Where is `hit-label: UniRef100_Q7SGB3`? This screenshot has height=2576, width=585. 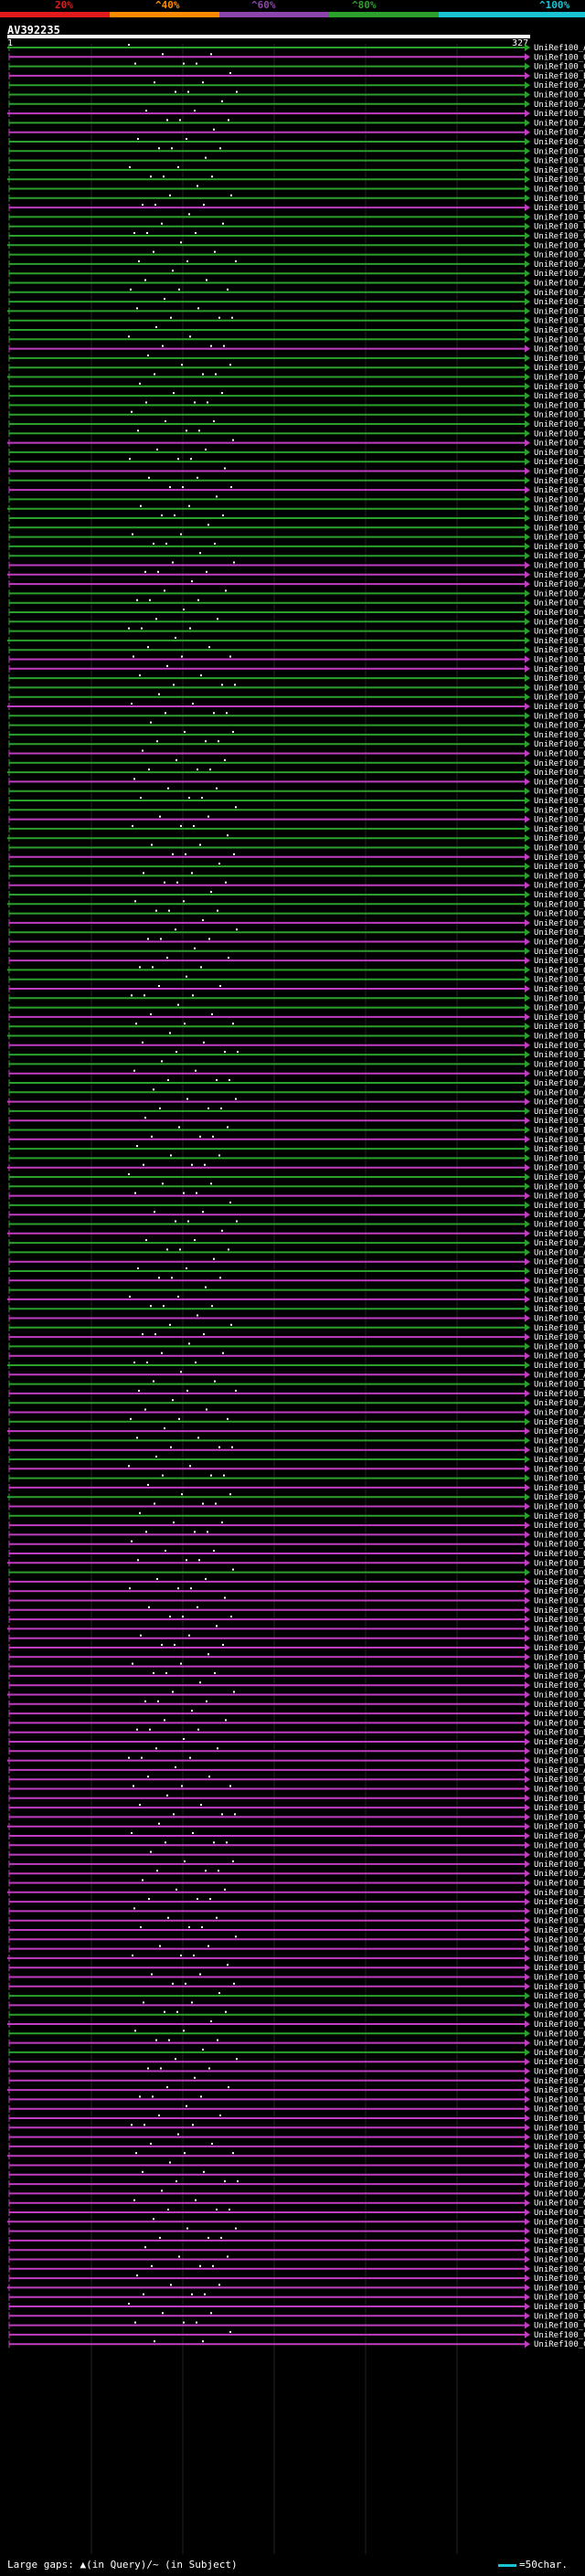 hit-label: UniRef100_Q7SGB3 is located at coordinates (560, 1554).